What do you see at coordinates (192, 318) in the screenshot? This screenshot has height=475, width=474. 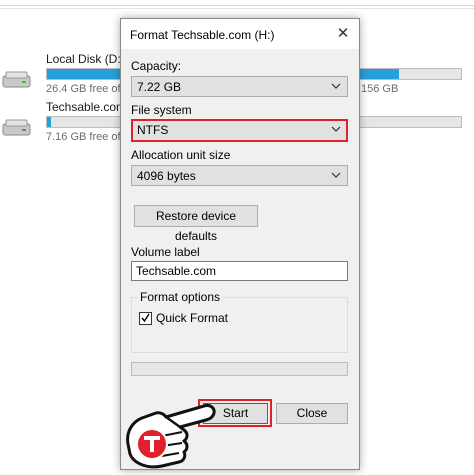 I see `quick-format-label: Quick Format` at bounding box center [192, 318].